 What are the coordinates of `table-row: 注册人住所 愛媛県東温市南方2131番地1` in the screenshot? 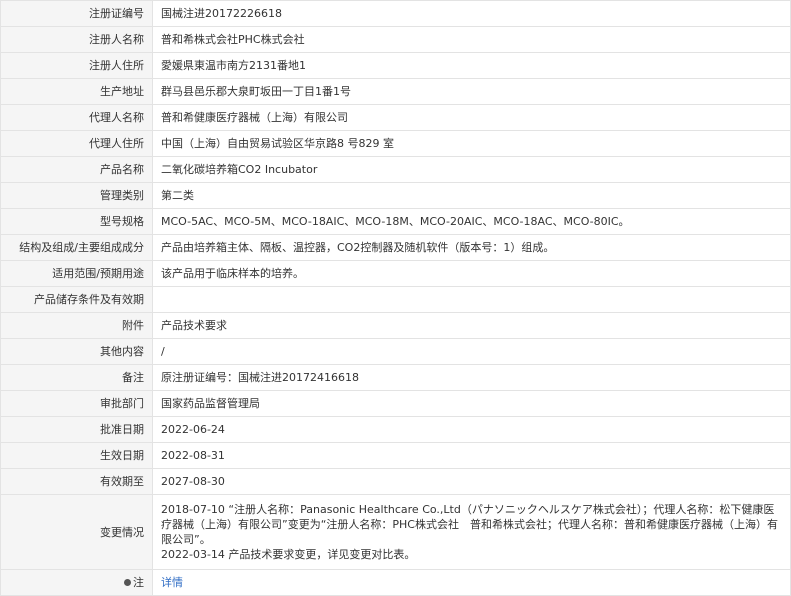 It's located at (395, 65).